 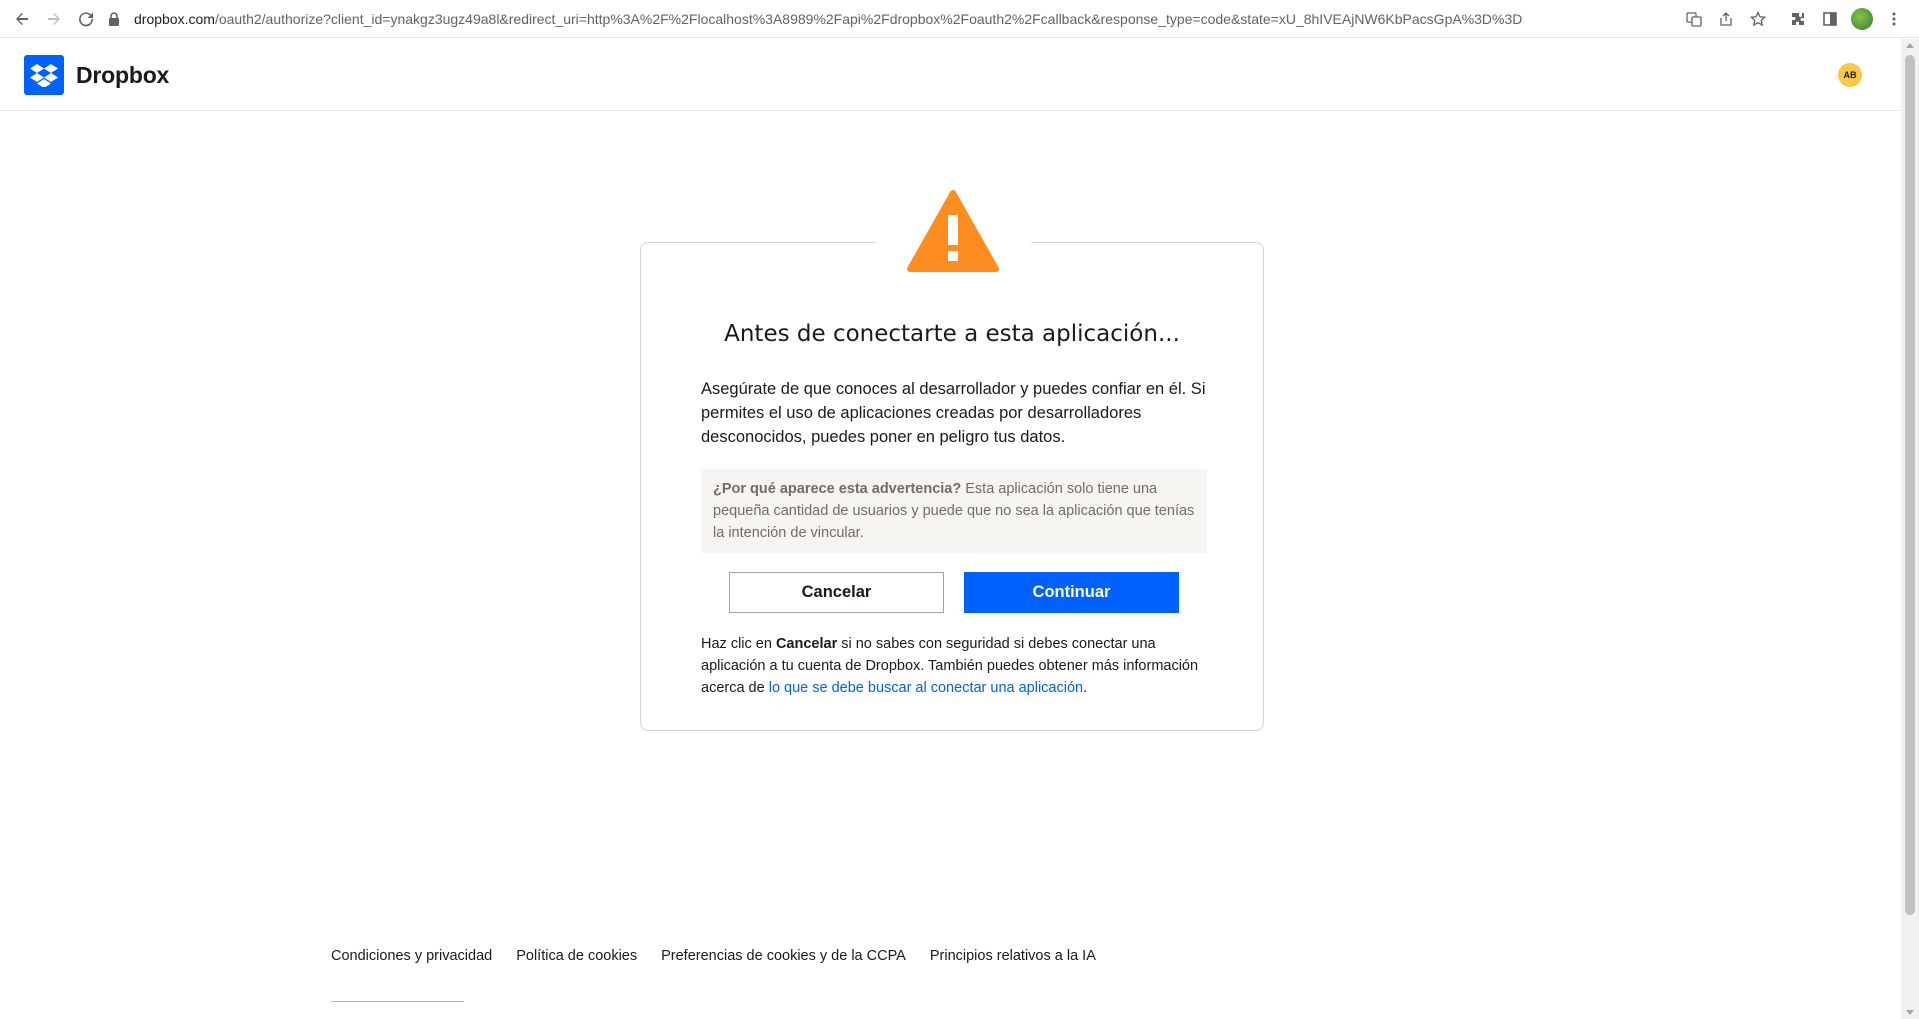 What do you see at coordinates (86, 19) in the screenshot?
I see `reload-icon` at bounding box center [86, 19].